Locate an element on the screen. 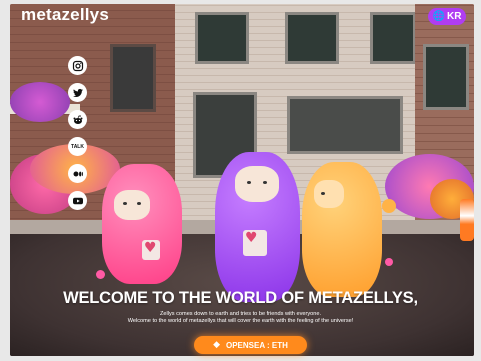 This screenshot has height=361, width=481. language-label: KR is located at coordinates (454, 16).